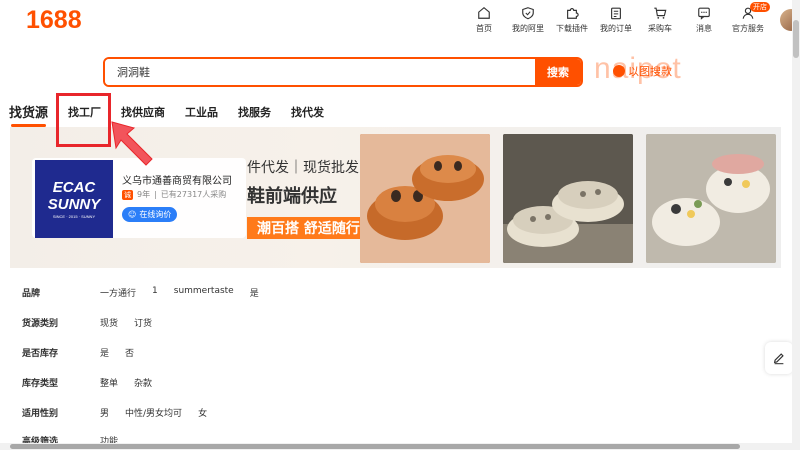 The height and width of the screenshot is (450, 800). What do you see at coordinates (74, 187) in the screenshot?
I see `shop-logo-text: ECAC` at bounding box center [74, 187].